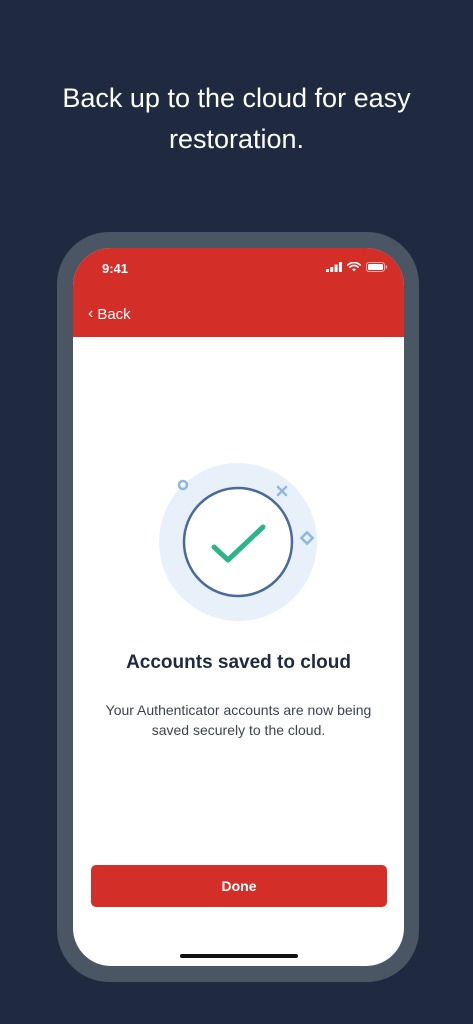 The image size is (473, 1024). I want to click on page-title: Accounts saved to cloud, so click(238, 662).